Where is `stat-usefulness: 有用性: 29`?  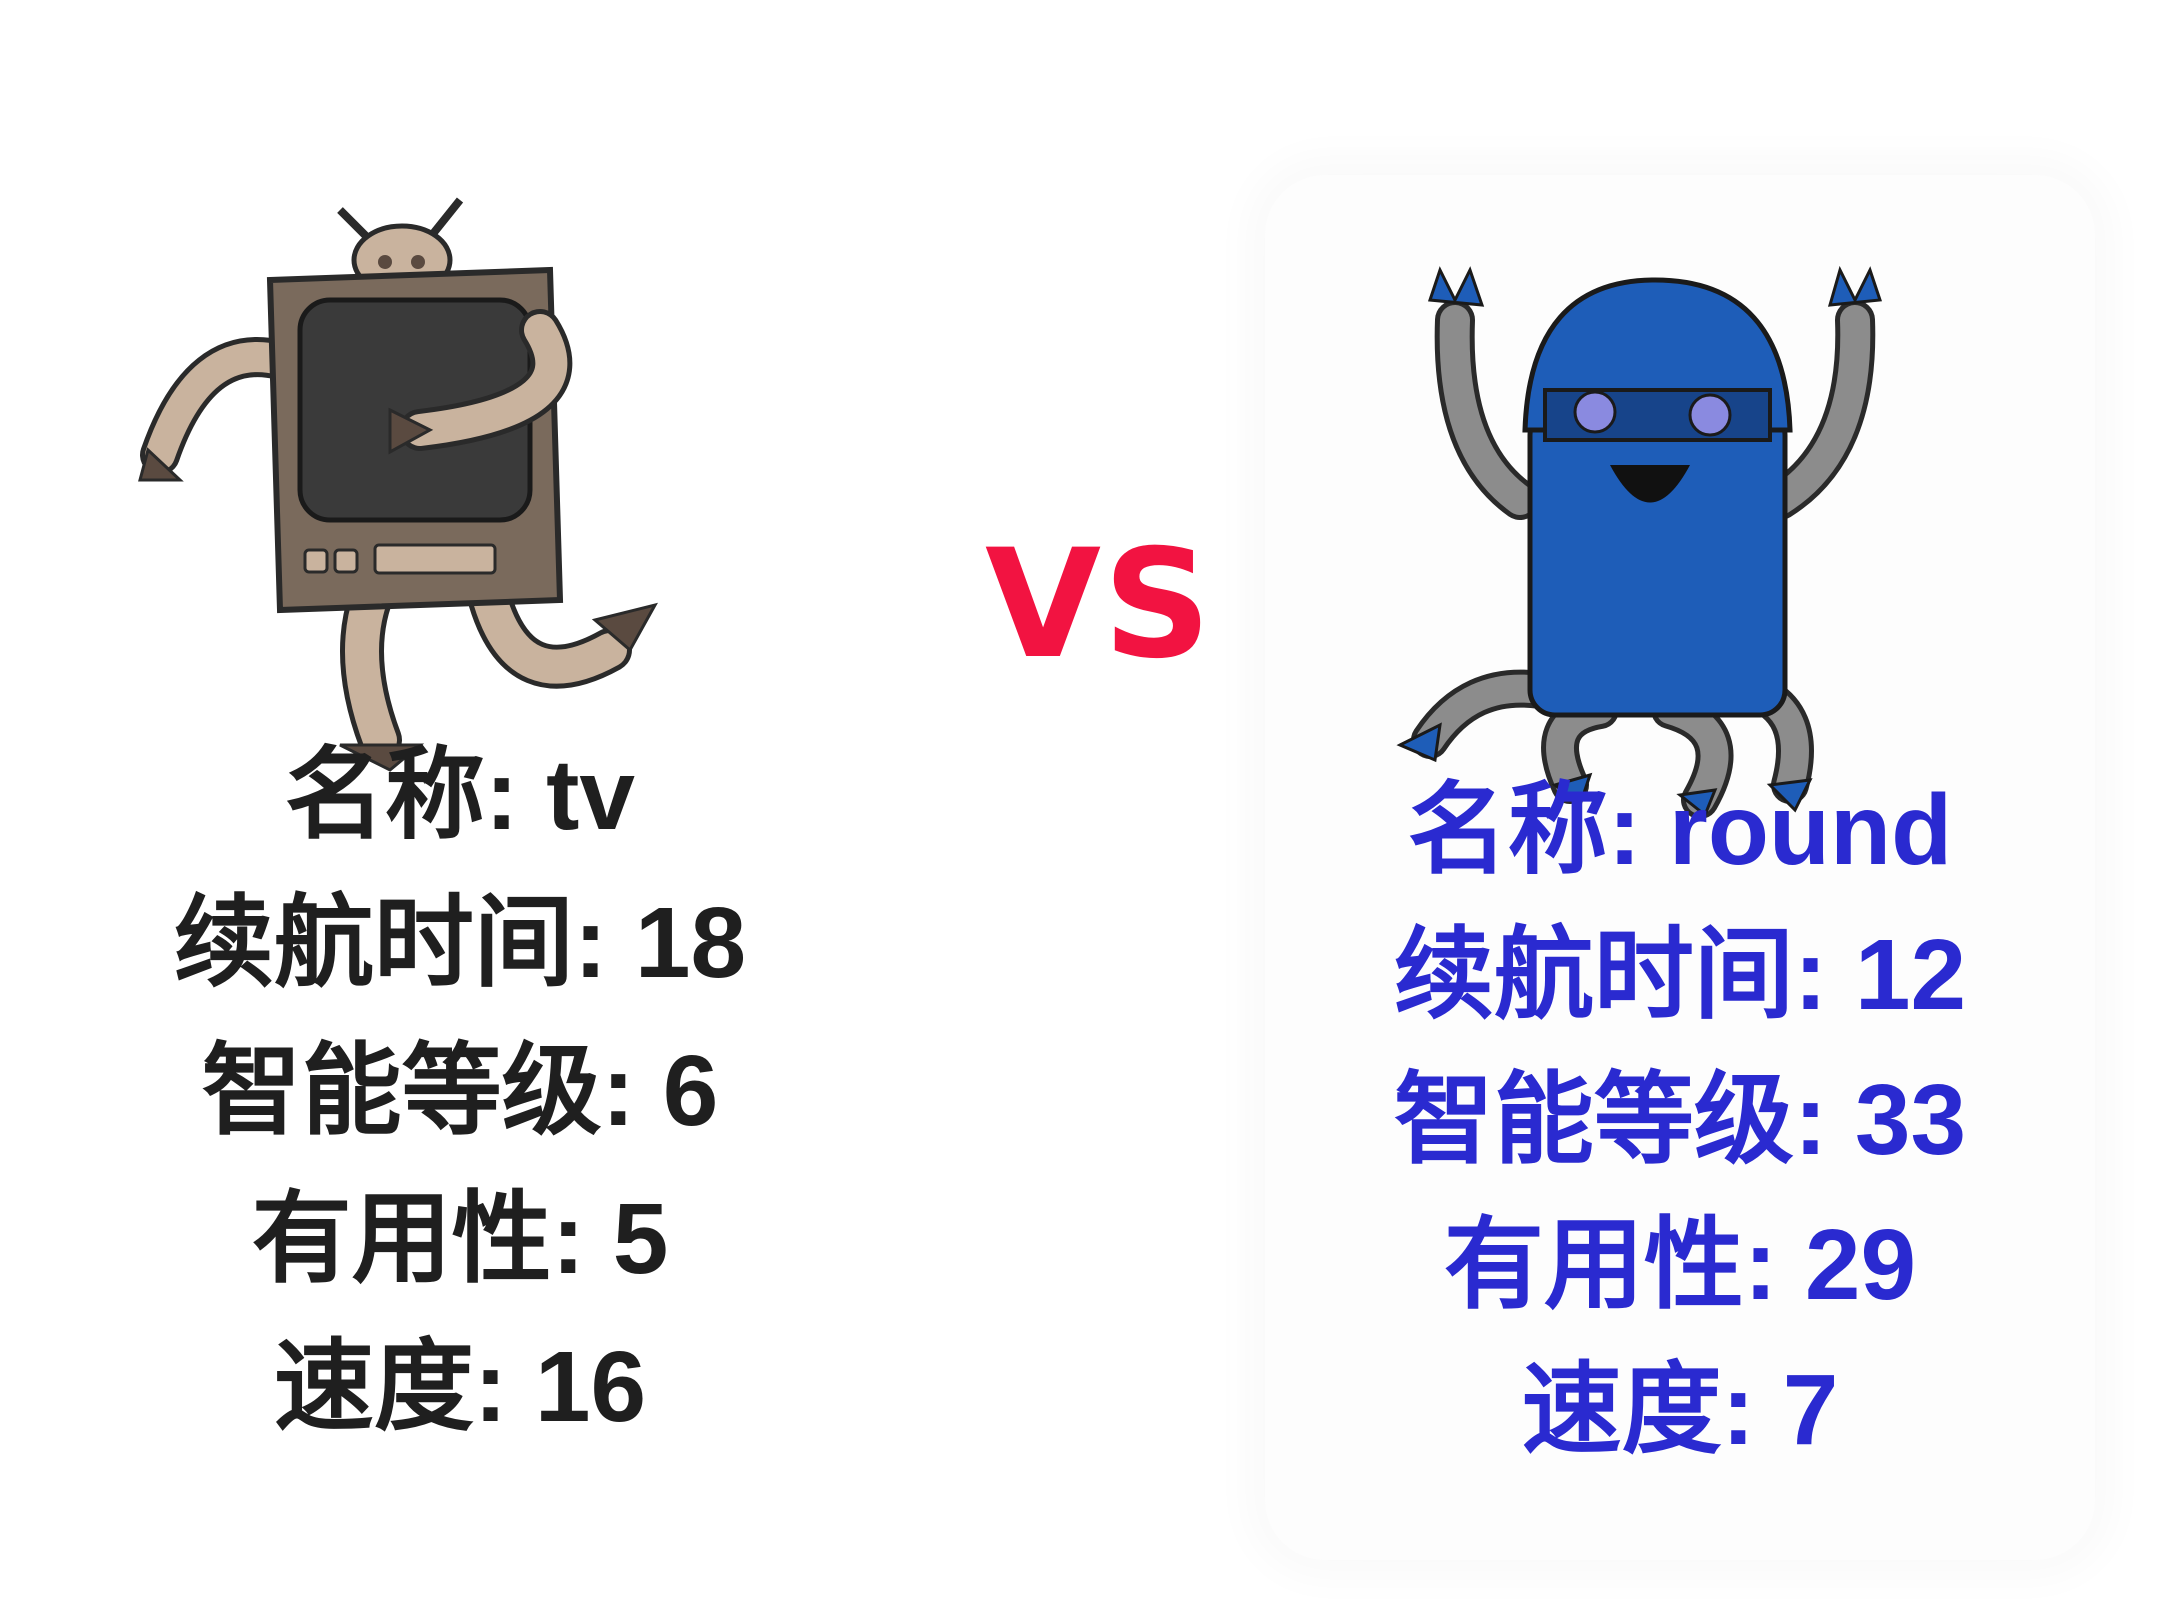 stat-usefulness: 有用性: 29 is located at coordinates (1680, 1265).